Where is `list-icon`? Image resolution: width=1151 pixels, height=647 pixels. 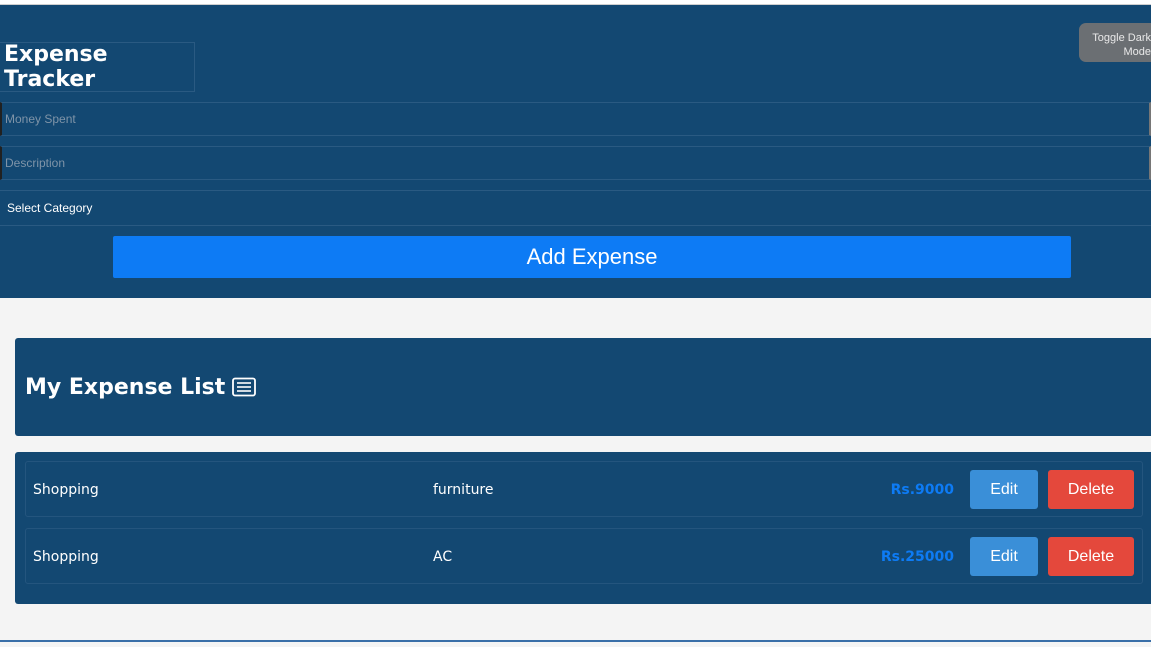 list-icon is located at coordinates (244, 387).